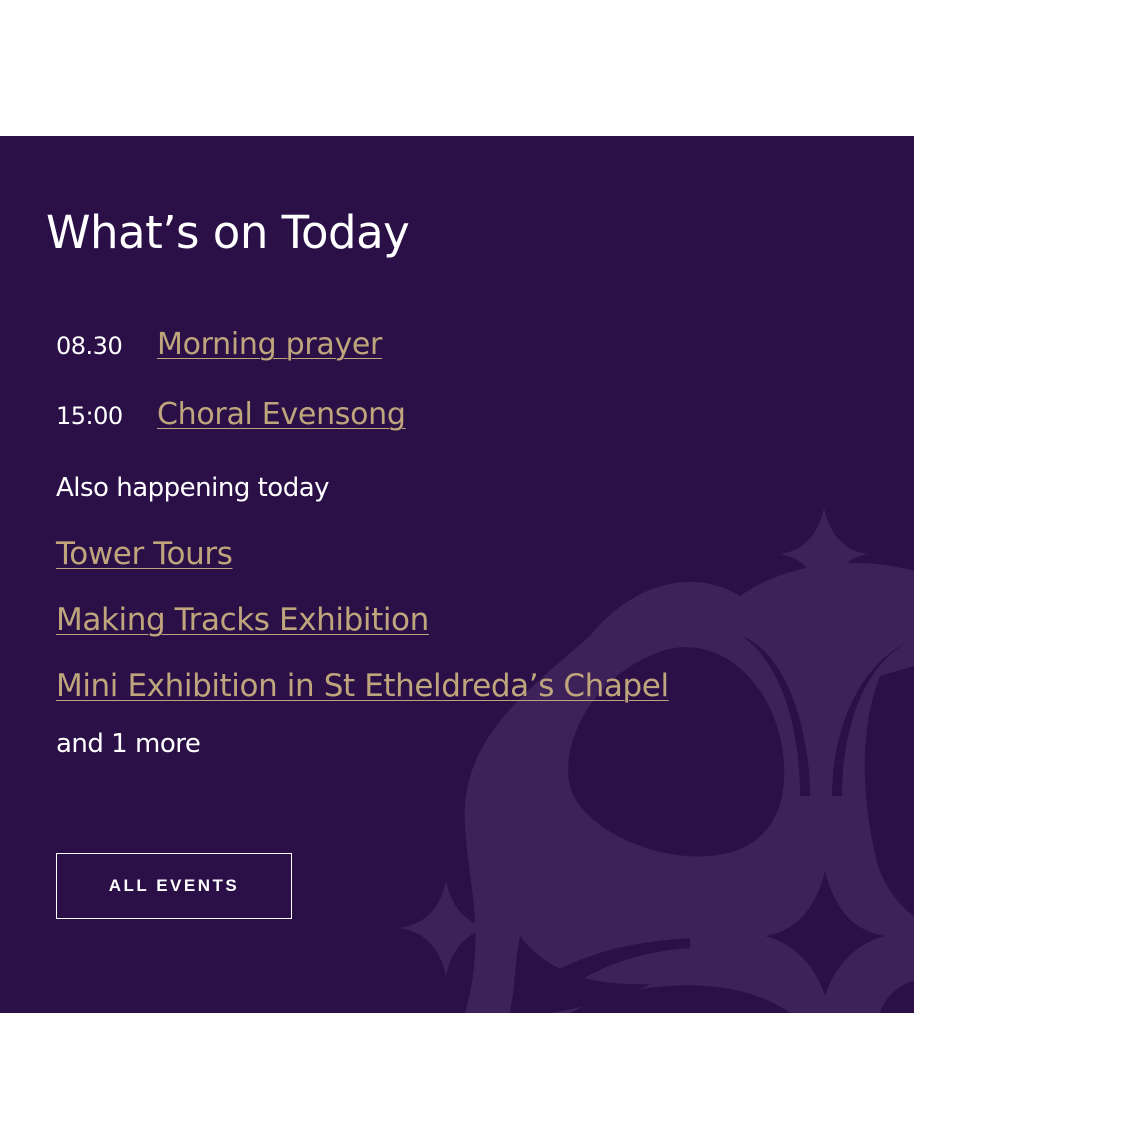 Image resolution: width=1148 pixels, height=1148 pixels. What do you see at coordinates (281, 414) in the screenshot?
I see `event-link-choral-evensong: Choral Evensong` at bounding box center [281, 414].